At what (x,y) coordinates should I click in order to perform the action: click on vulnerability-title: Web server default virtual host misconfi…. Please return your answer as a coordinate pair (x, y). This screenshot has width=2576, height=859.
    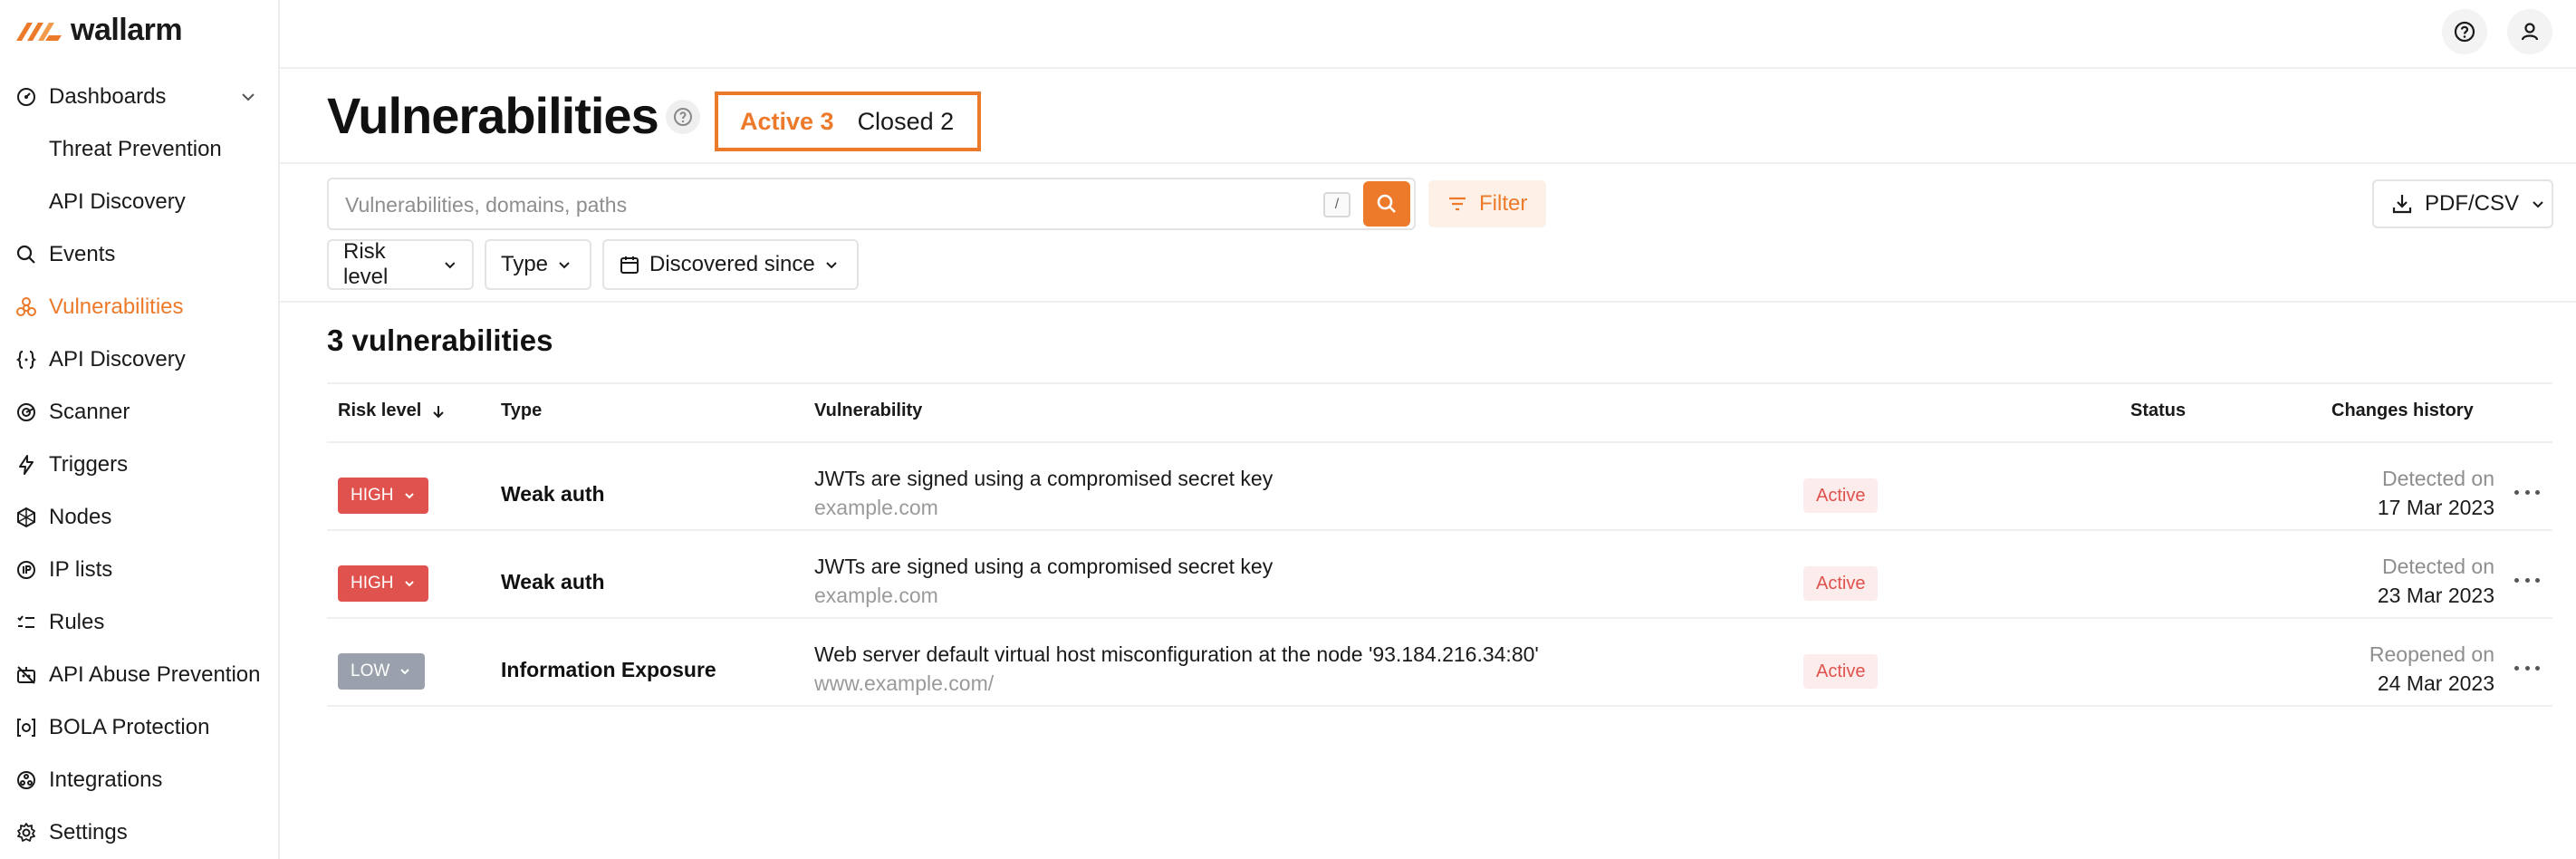
    Looking at the image, I should click on (1176, 654).